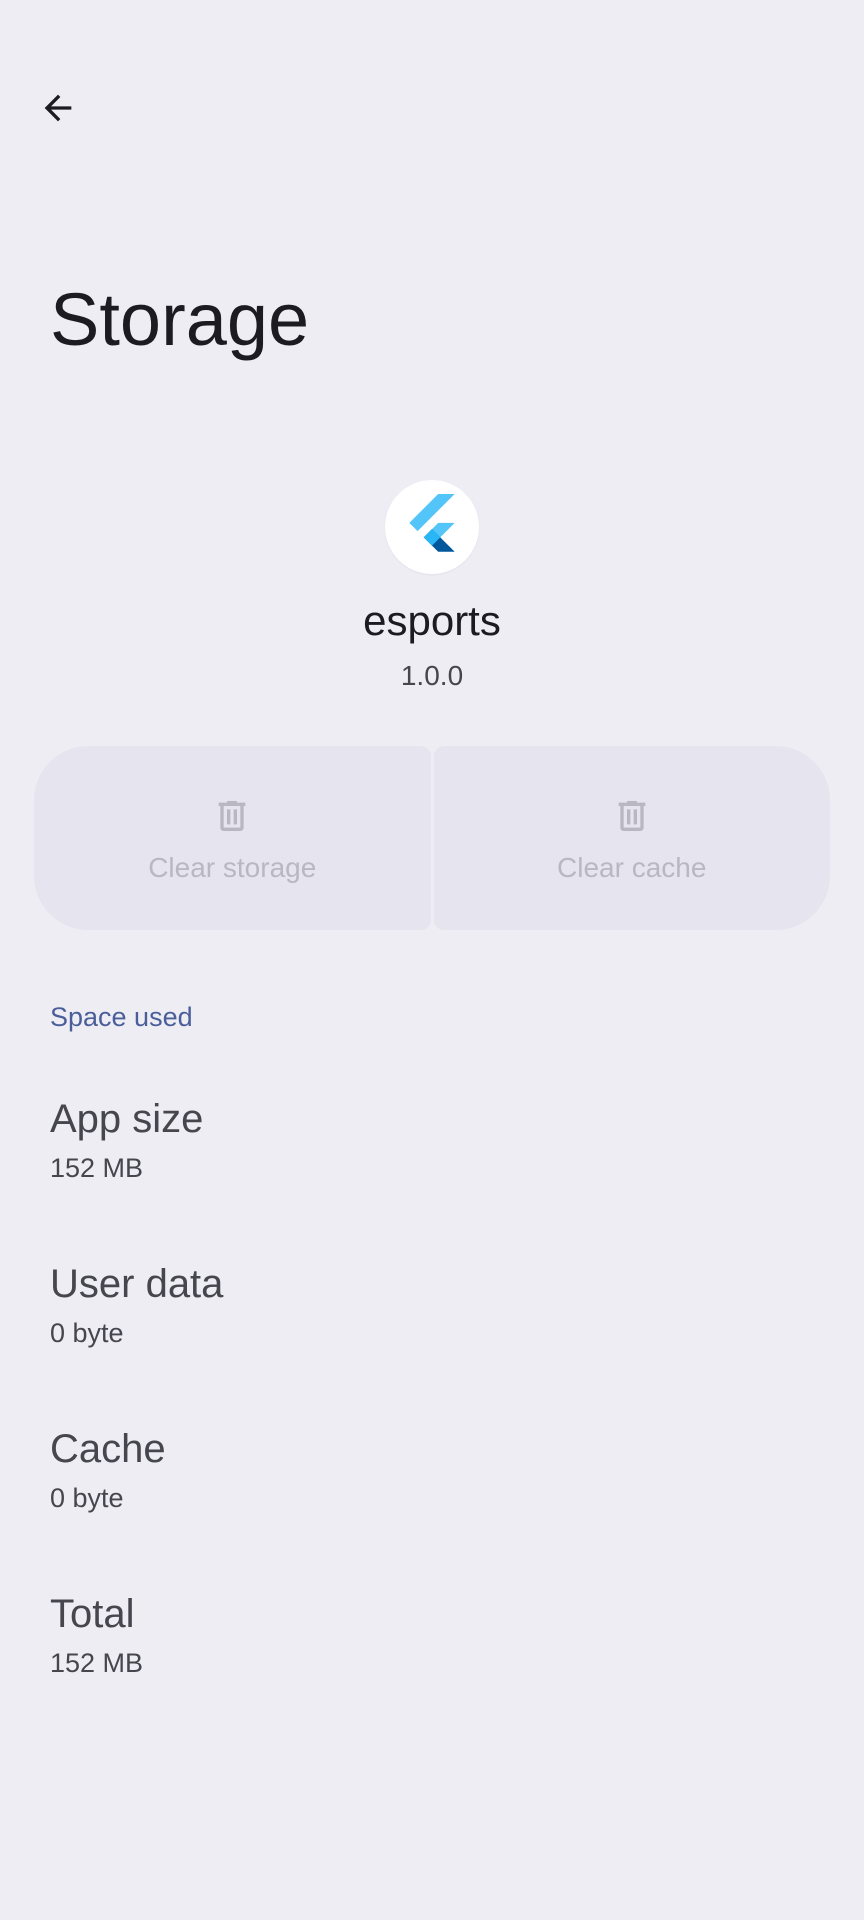  Describe the element at coordinates (87, 1333) in the screenshot. I see `user-data-value: 0 byte` at that location.